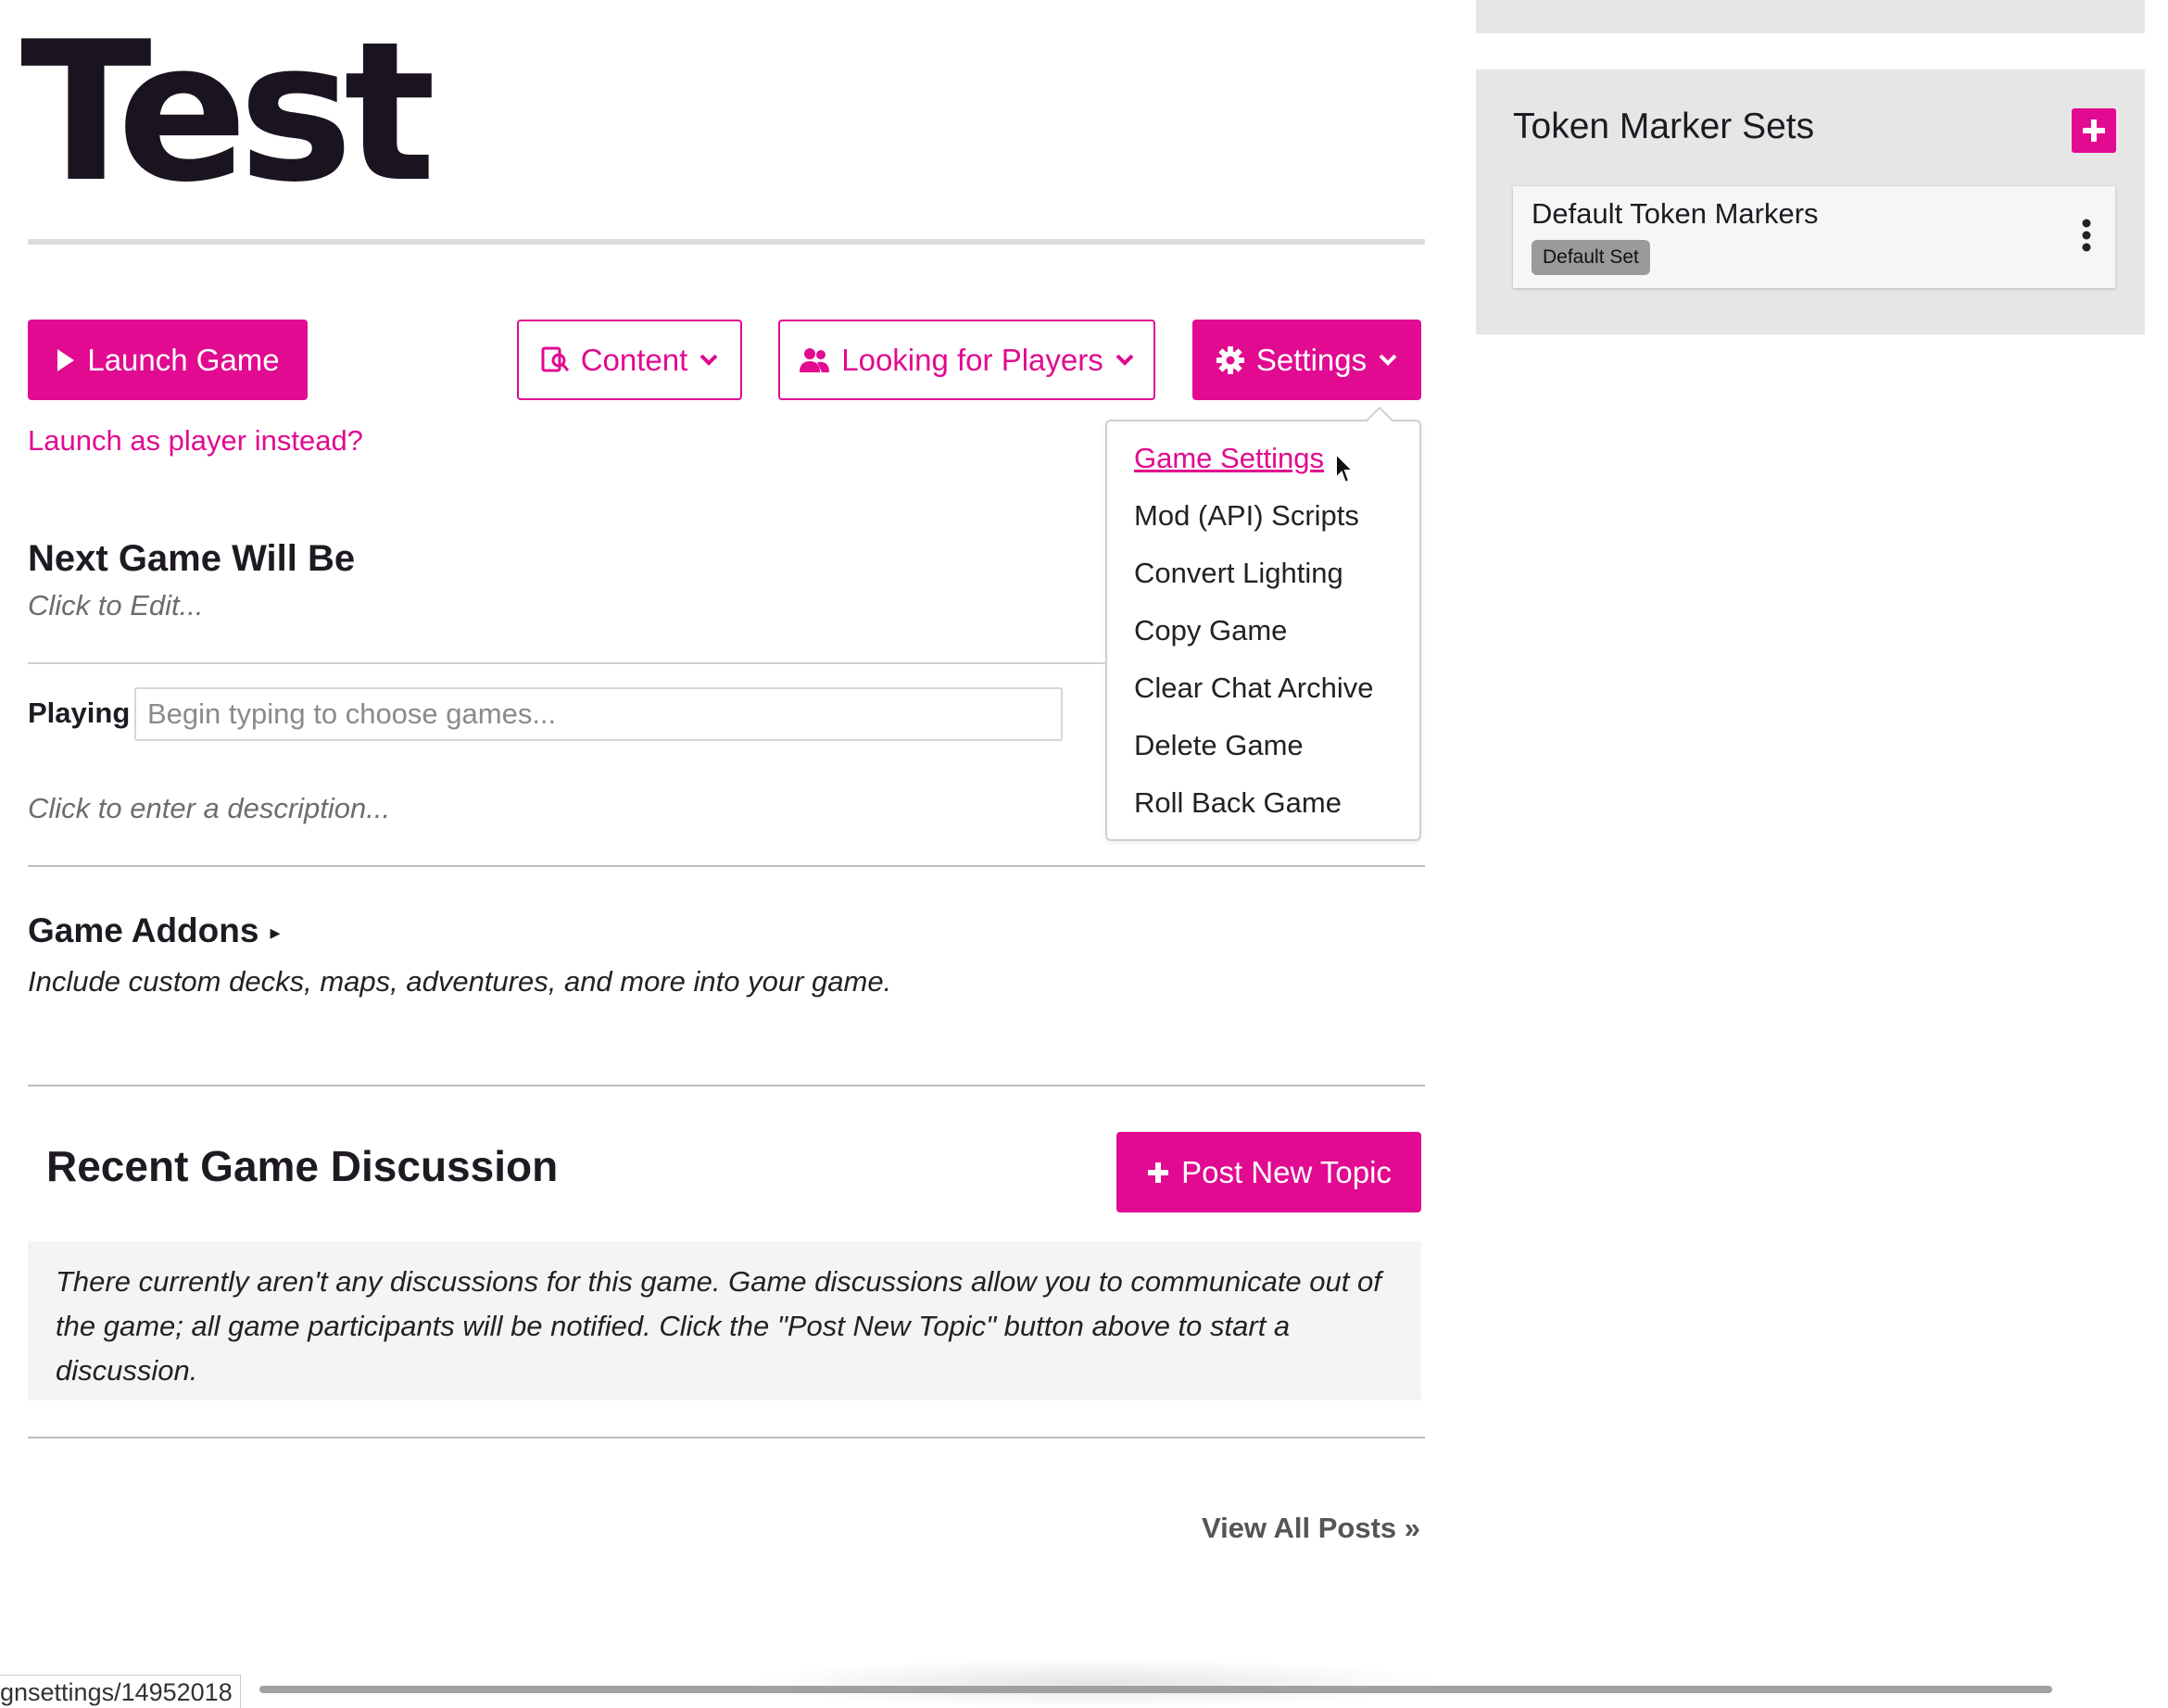 The width and height of the screenshot is (2168, 1708). Describe the element at coordinates (192, 558) in the screenshot. I see `next-game-heading: Next Game Will Be` at that location.